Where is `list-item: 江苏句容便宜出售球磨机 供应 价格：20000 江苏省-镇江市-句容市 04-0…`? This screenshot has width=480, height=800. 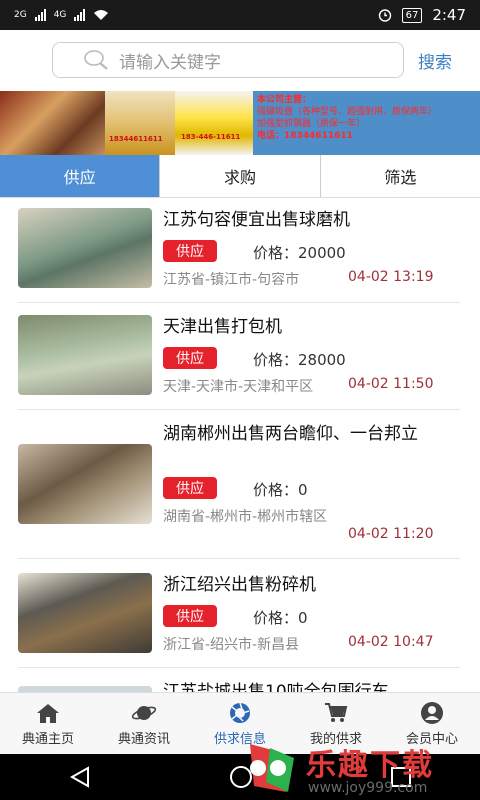
list-item: 江苏句容便宜出售球磨机 供应 价格：20000 江苏省-镇江市-句容市 04-0… is located at coordinates (239, 250).